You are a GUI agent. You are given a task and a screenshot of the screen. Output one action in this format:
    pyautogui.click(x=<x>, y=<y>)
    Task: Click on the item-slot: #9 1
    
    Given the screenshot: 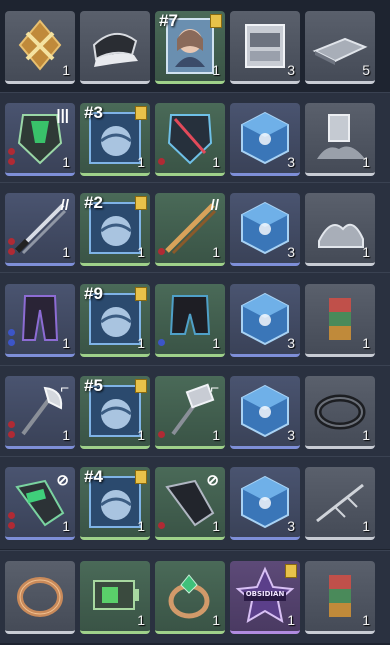 What is the action you would take?
    pyautogui.click(x=115, y=320)
    